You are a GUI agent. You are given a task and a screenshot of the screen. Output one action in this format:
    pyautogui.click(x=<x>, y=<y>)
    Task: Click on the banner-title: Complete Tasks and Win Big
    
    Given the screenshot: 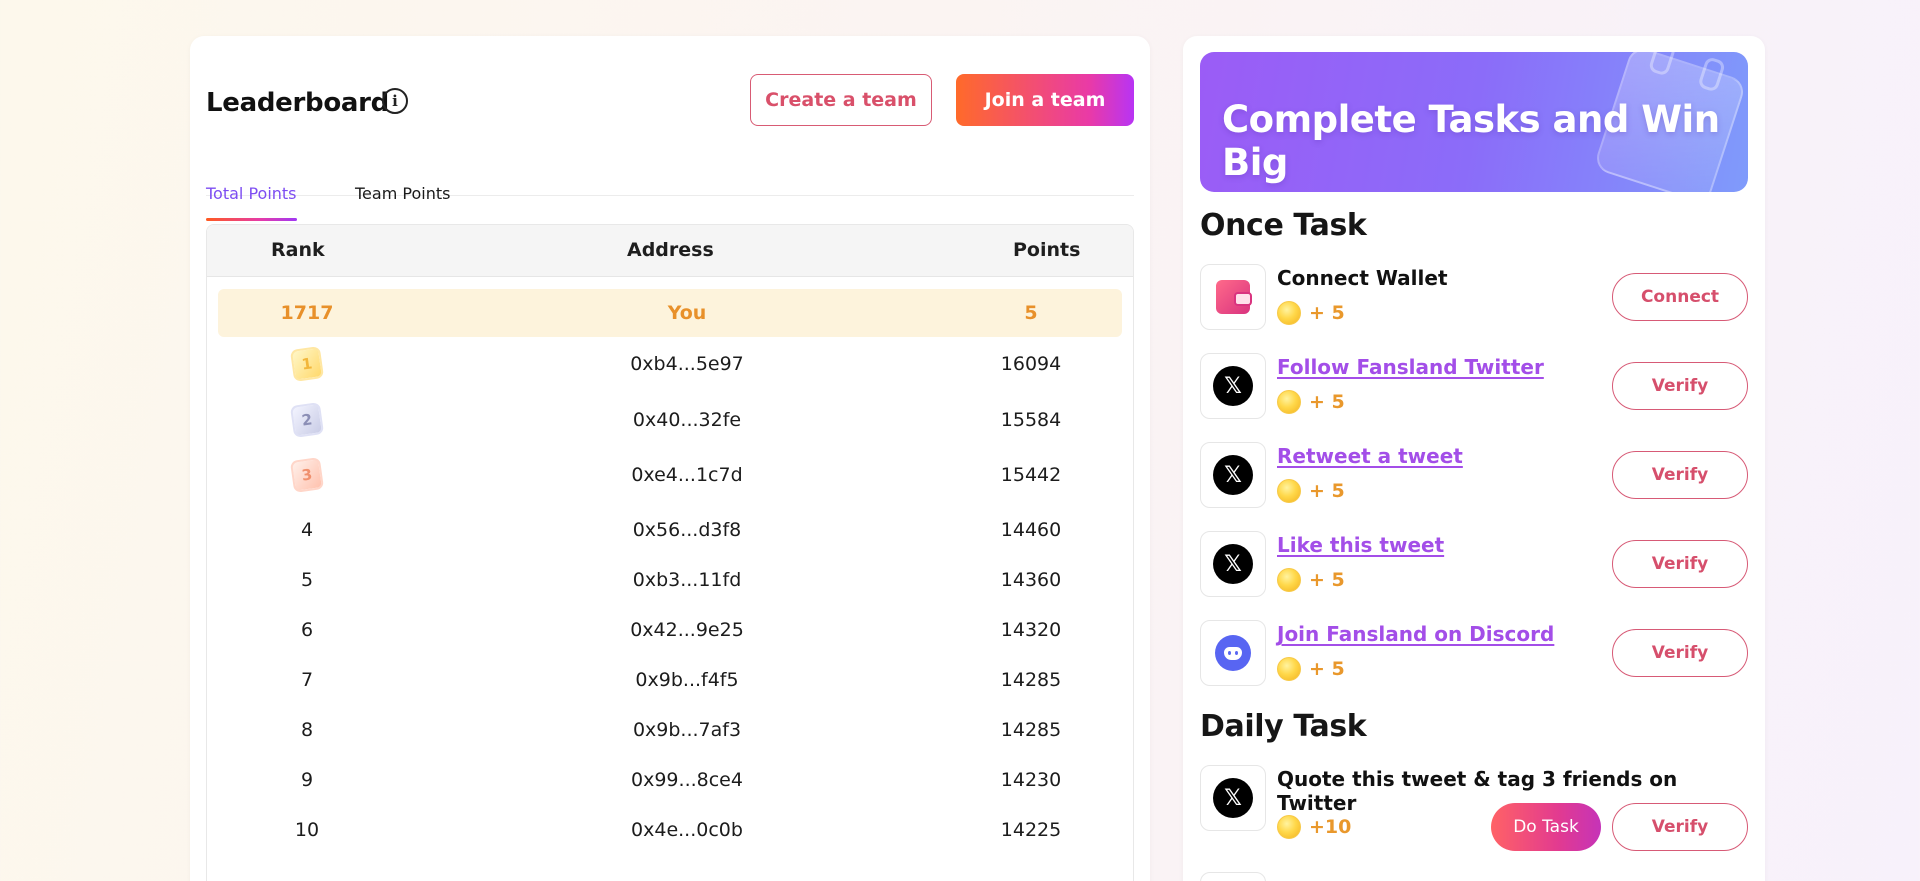 What is the action you would take?
    pyautogui.click(x=1471, y=141)
    